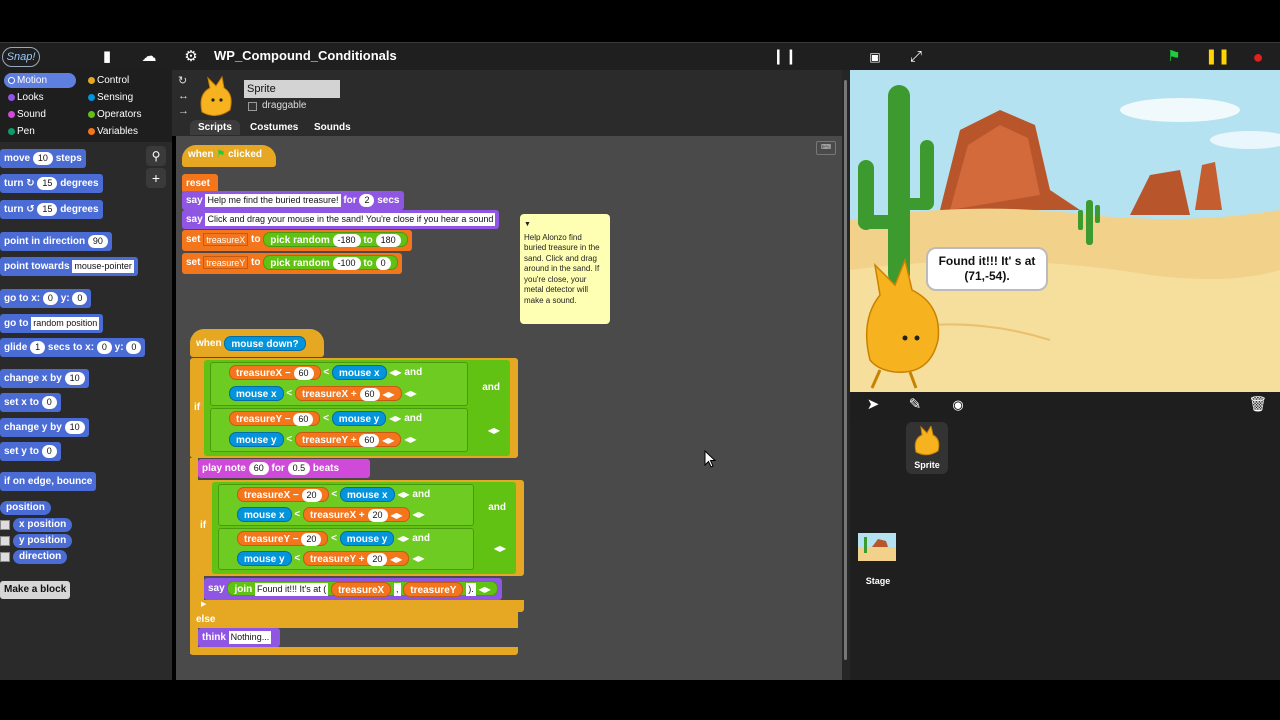  Describe the element at coordinates (103, 266) in the screenshot. I see `dropdown-slot: mouse-pointer` at that location.